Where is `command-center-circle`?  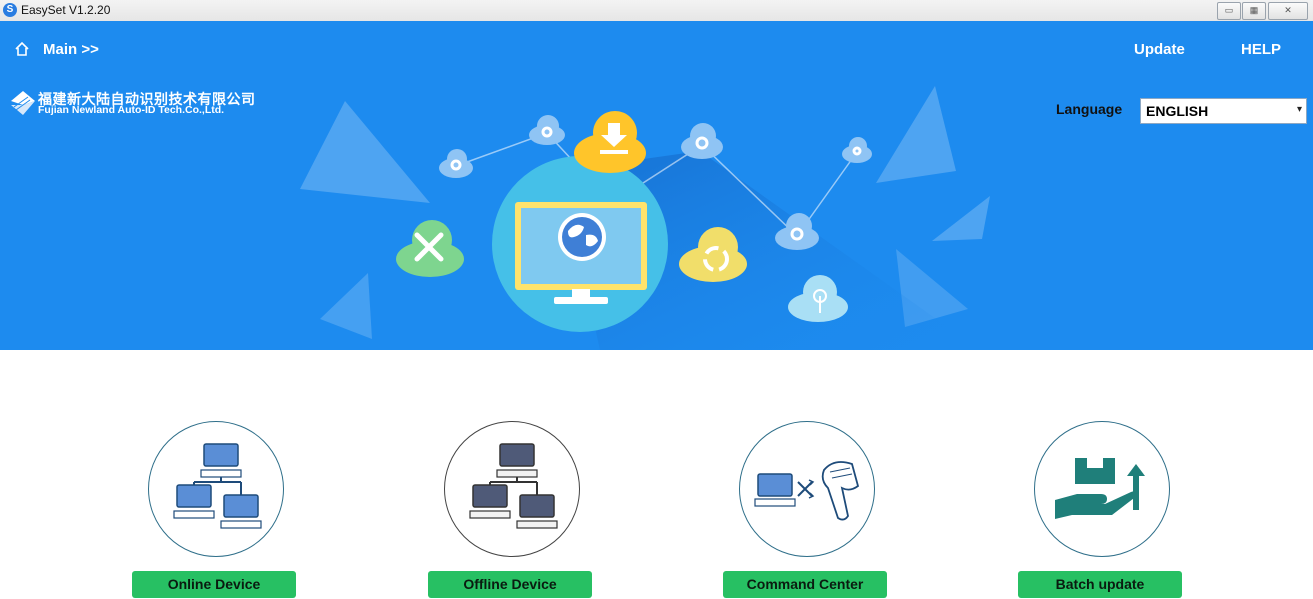
command-center-circle is located at coordinates (807, 489).